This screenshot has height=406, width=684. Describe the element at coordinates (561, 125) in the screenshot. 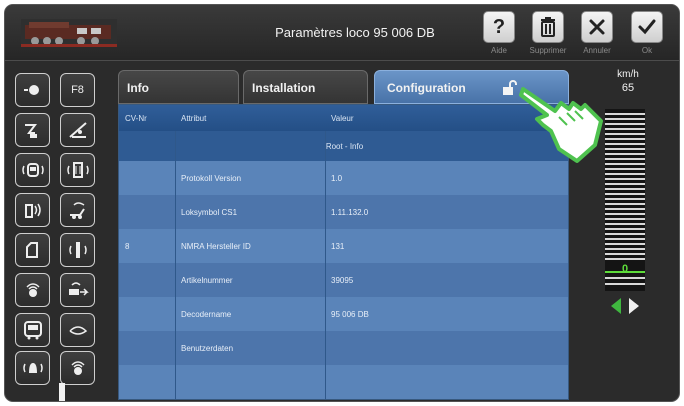

I see `pointing-hand-icon` at that location.